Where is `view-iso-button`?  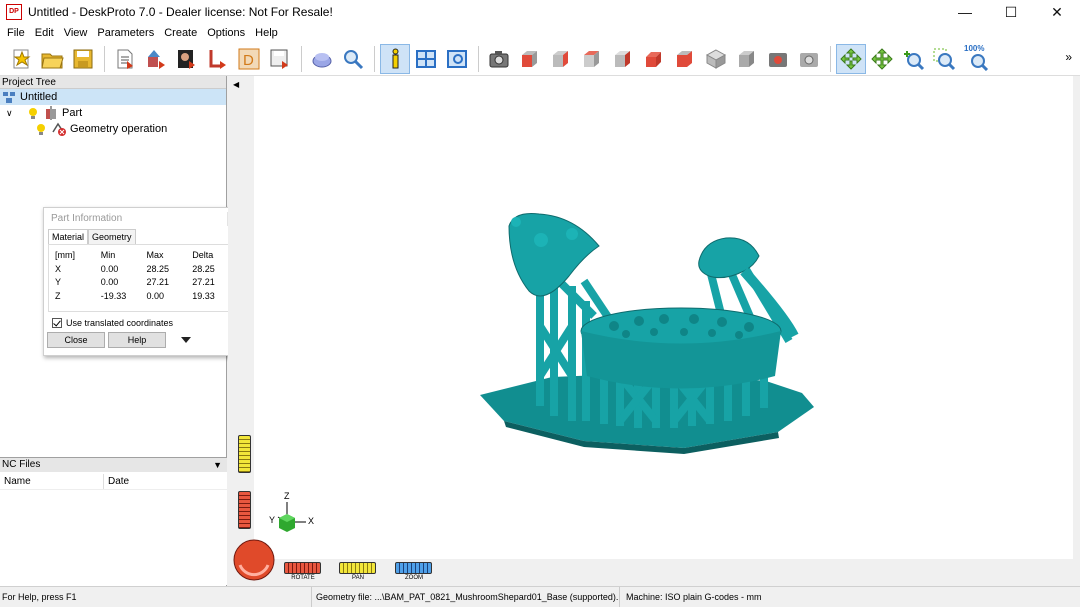 view-iso-button is located at coordinates (716, 59).